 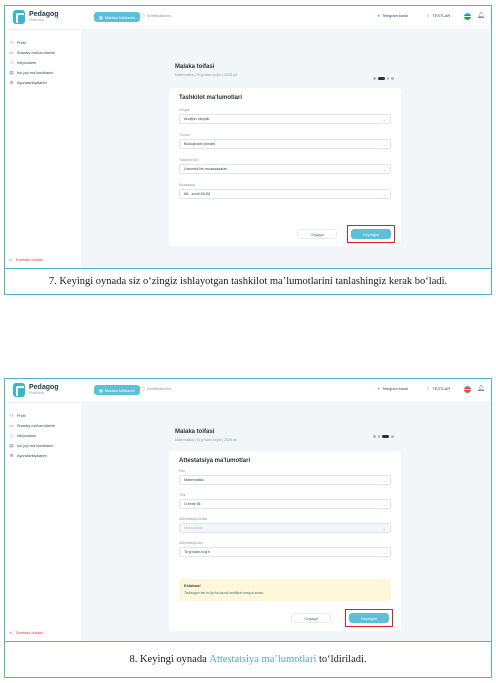 I want to click on field-tashkilot-turi: Tashkilot turi Umumta'lim muassasalari ⌄, so click(x=285, y=166).